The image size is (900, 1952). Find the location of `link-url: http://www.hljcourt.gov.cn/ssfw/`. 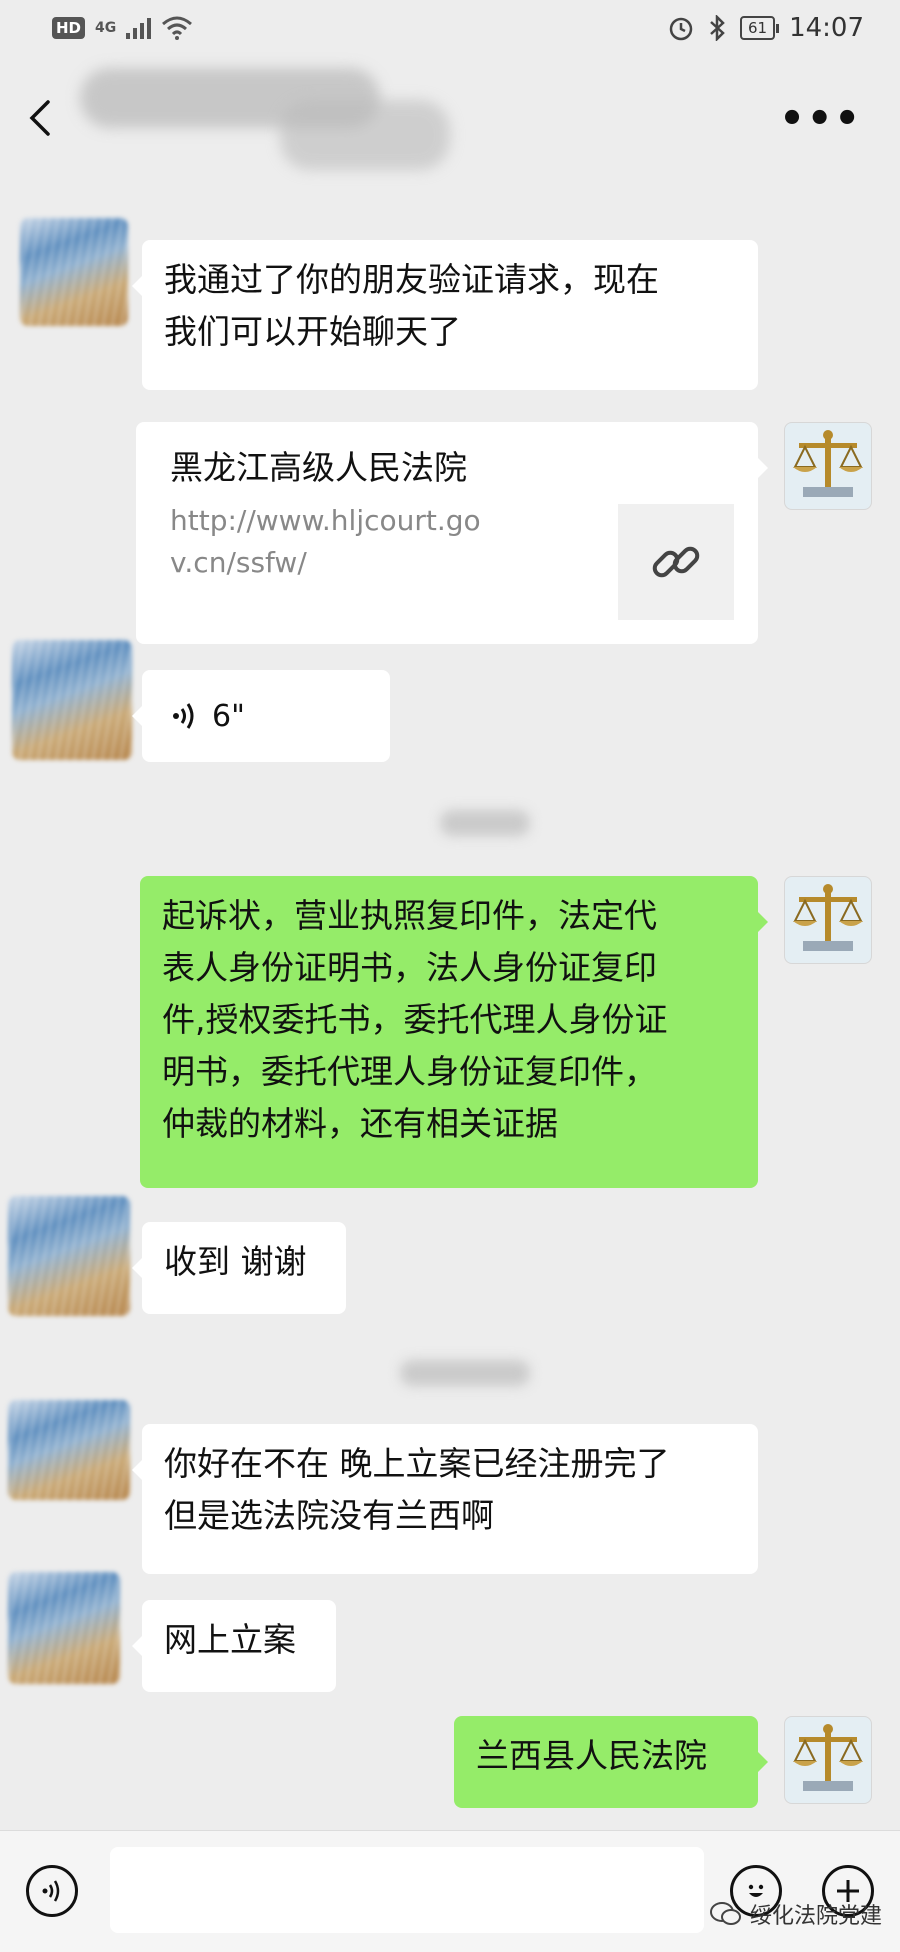

link-url: http://www.hljcourt.gov.cn/ssfw/ is located at coordinates (325, 541).